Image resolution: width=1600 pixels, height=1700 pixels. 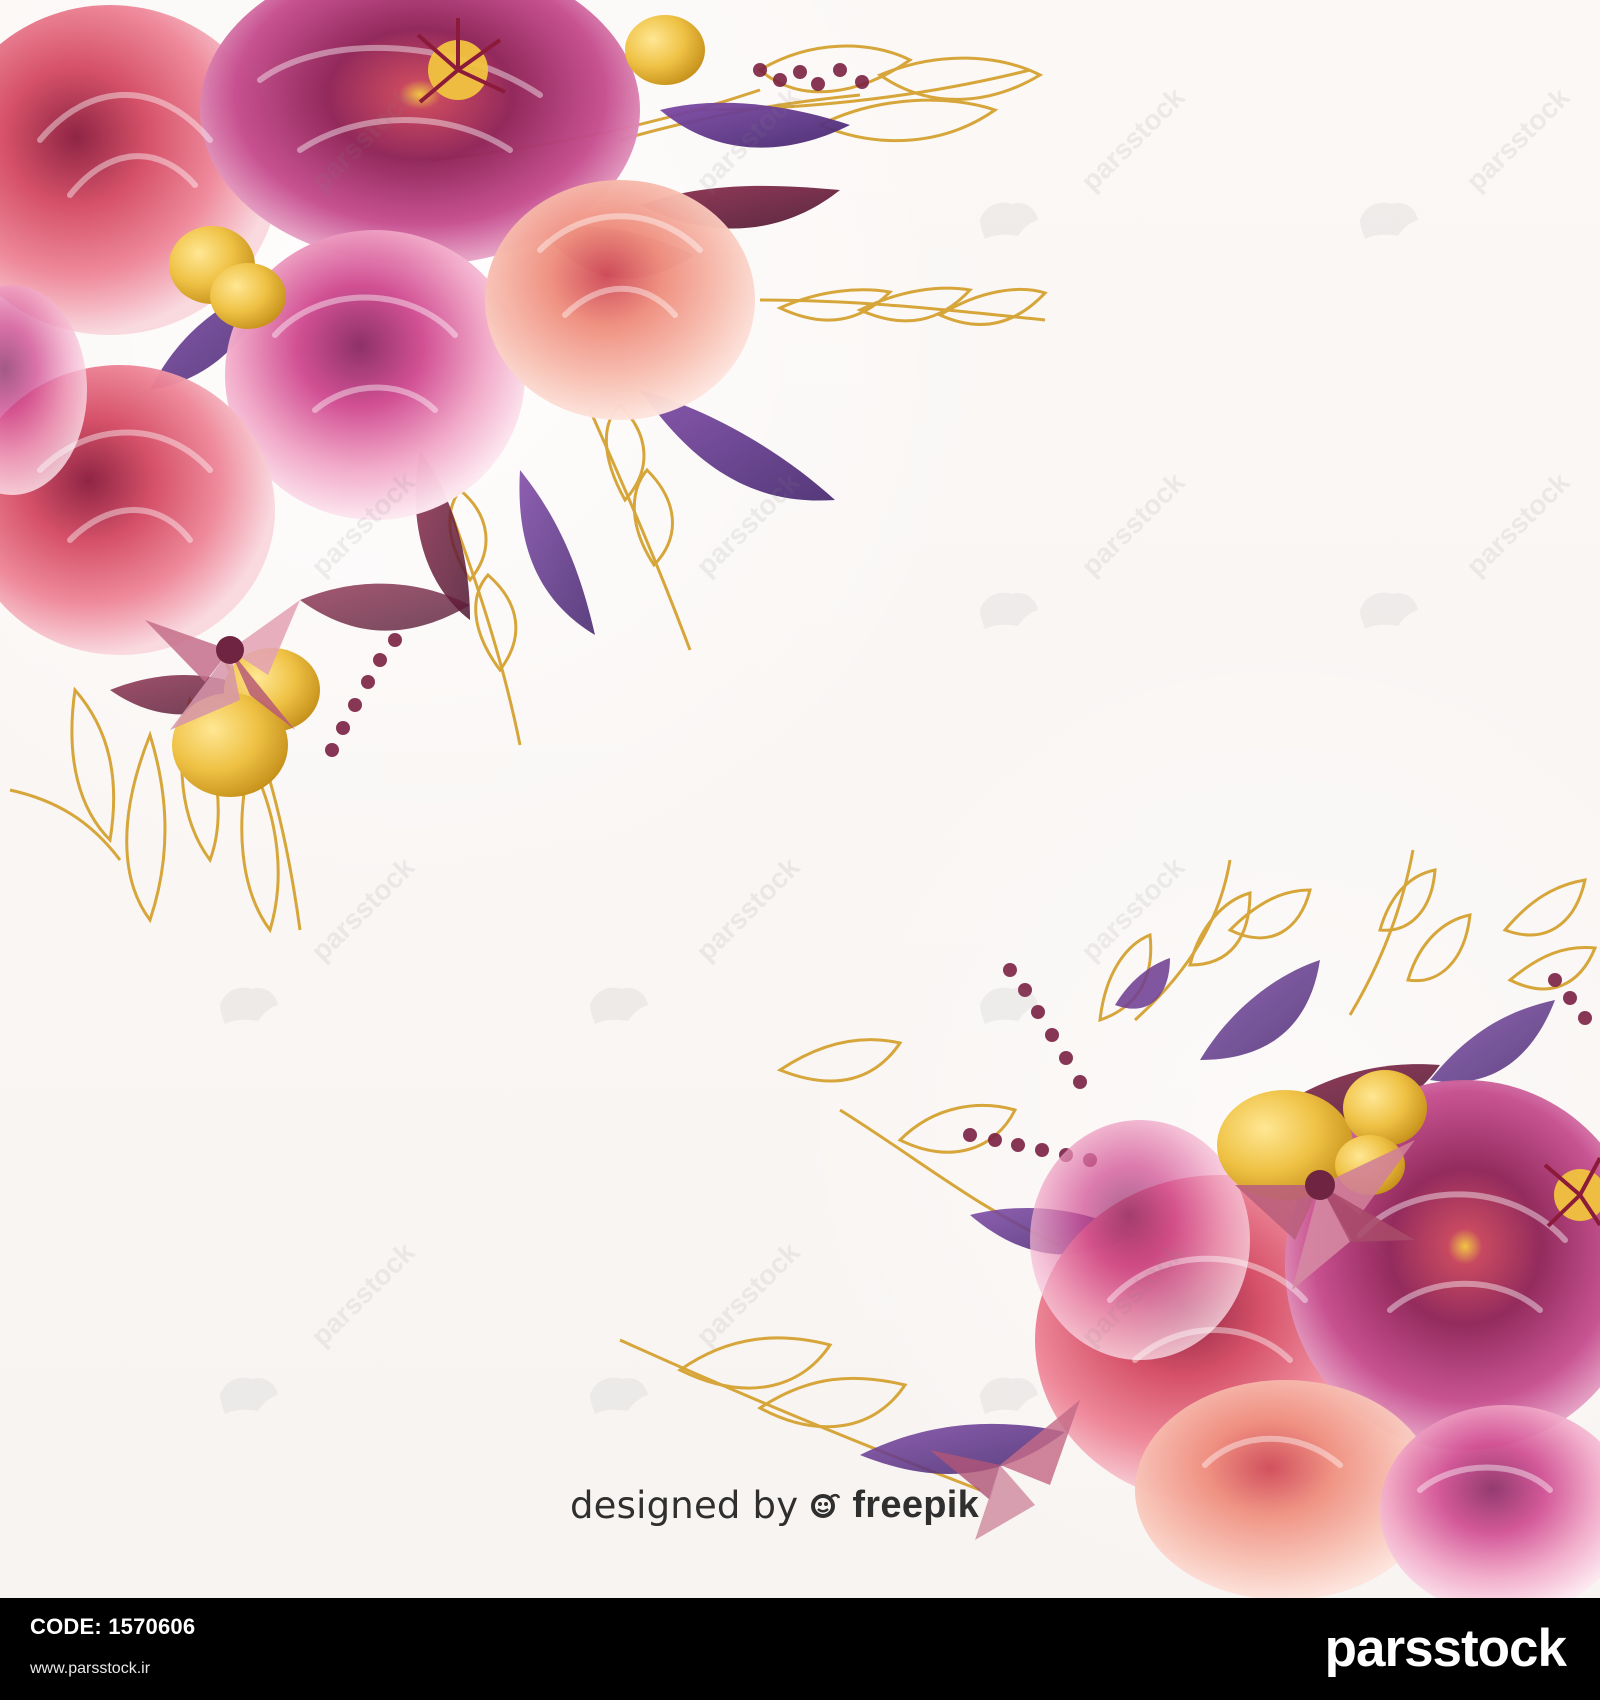 What do you see at coordinates (1265, 1334) in the screenshot?
I see `bottom-right-flowers` at bounding box center [1265, 1334].